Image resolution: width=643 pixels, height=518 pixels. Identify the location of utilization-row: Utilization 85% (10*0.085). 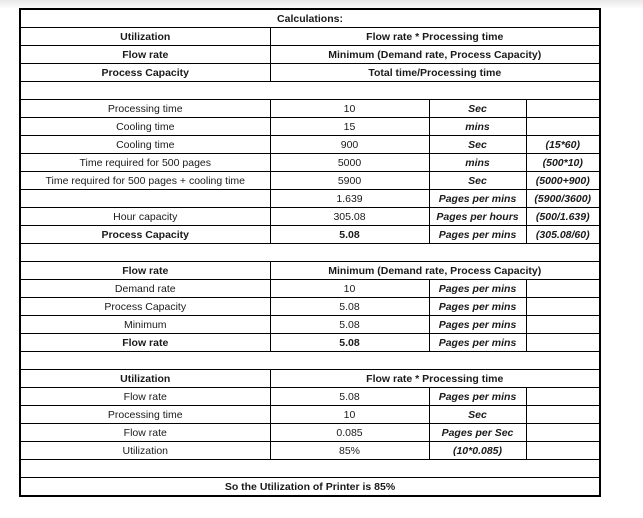
(310, 450).